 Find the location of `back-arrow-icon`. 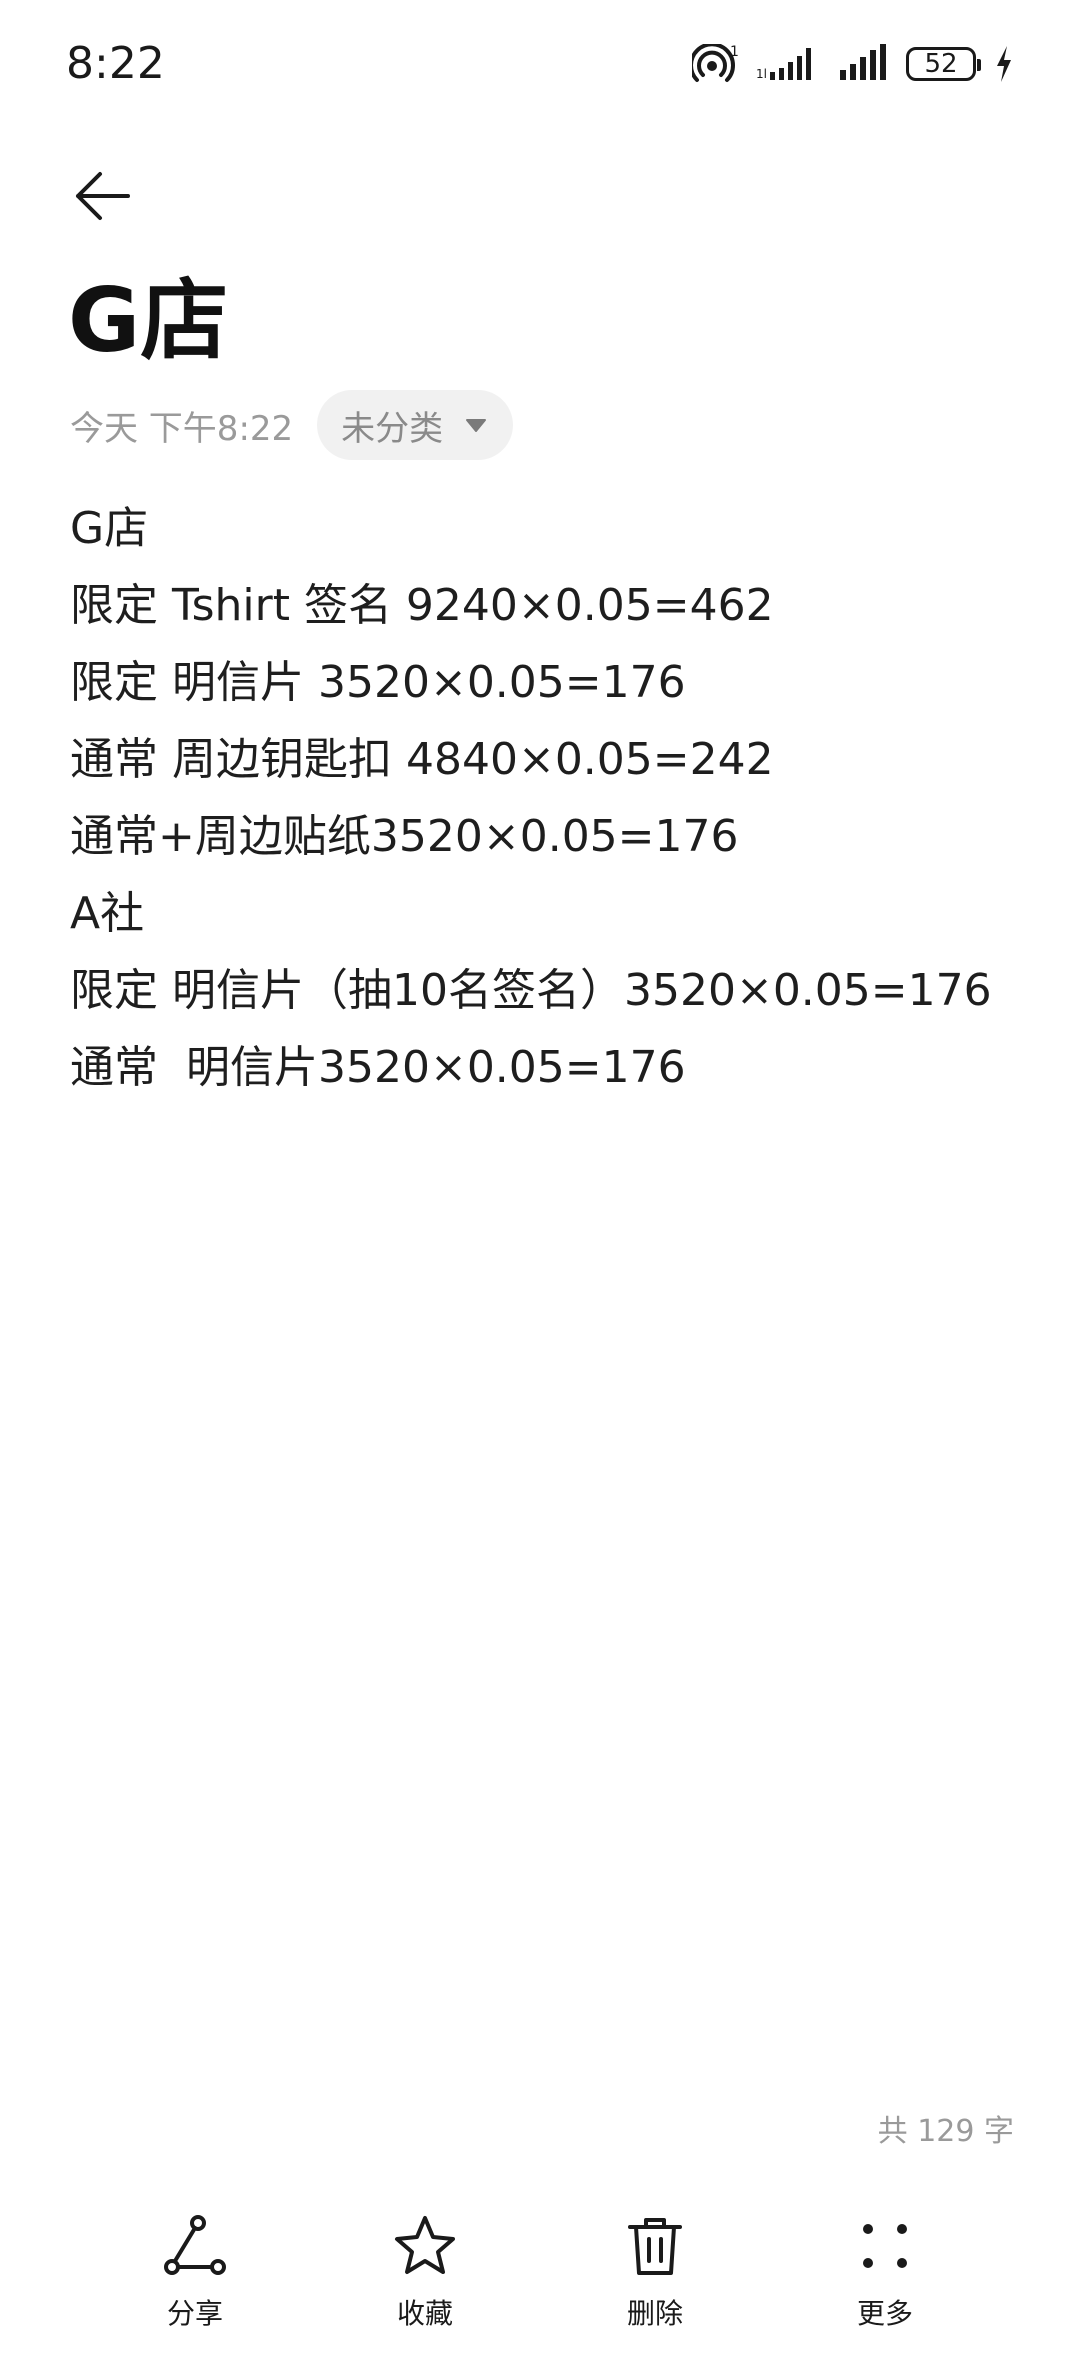

back-arrow-icon is located at coordinates (103, 196).